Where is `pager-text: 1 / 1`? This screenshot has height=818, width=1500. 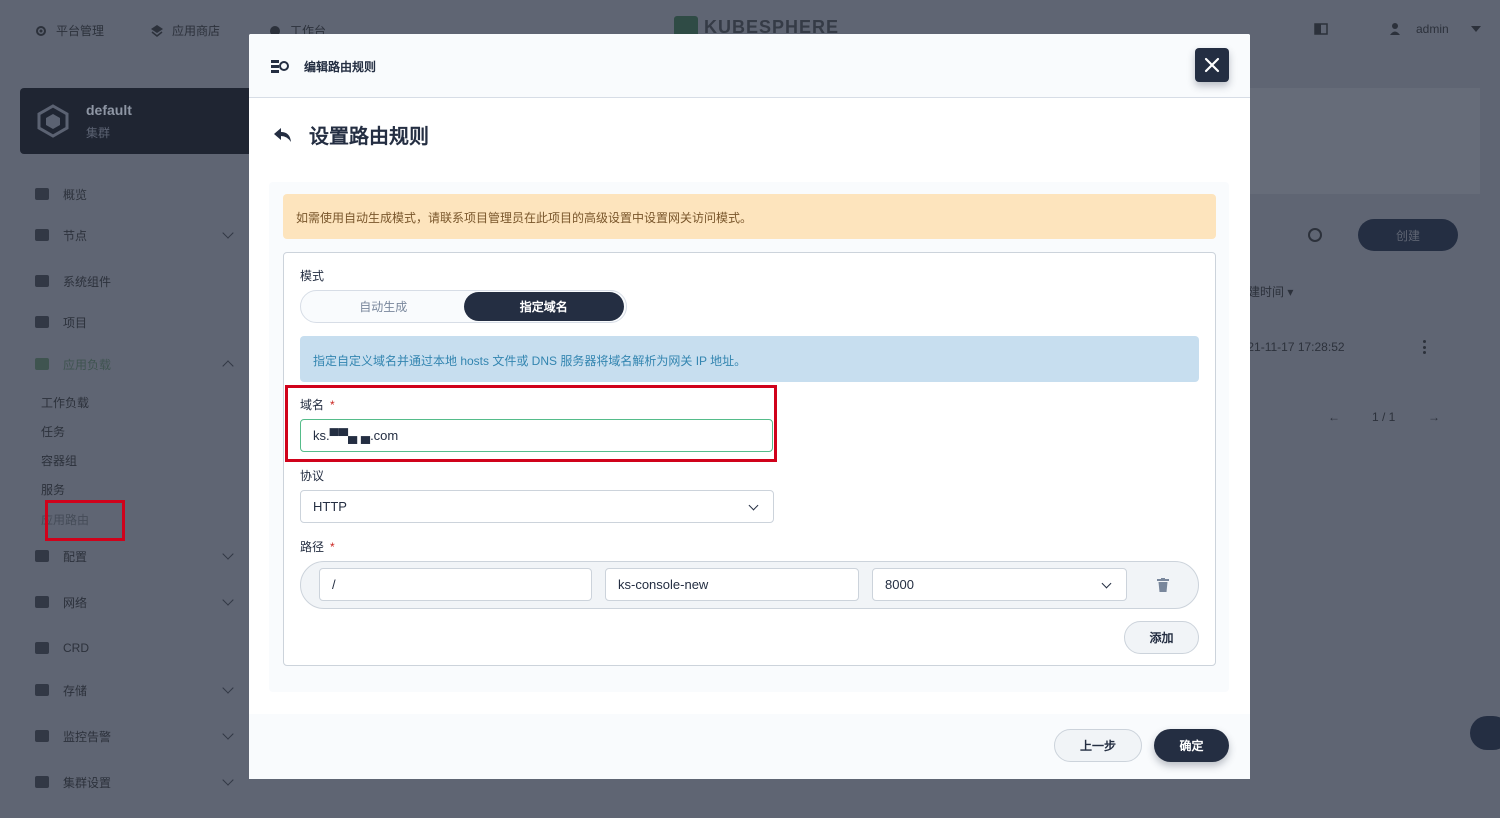 pager-text: 1 / 1 is located at coordinates (1384, 417).